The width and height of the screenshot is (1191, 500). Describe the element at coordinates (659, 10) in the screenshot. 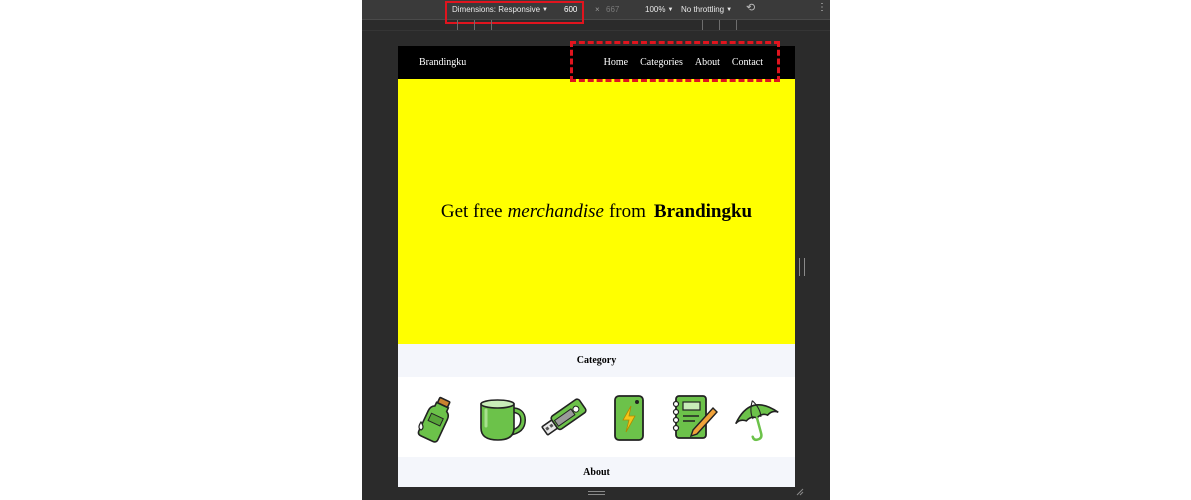

I see `zoom-dropdown: 100% ▼` at that location.